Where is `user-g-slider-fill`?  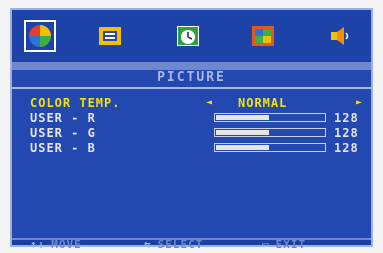 user-g-slider-fill is located at coordinates (242, 132).